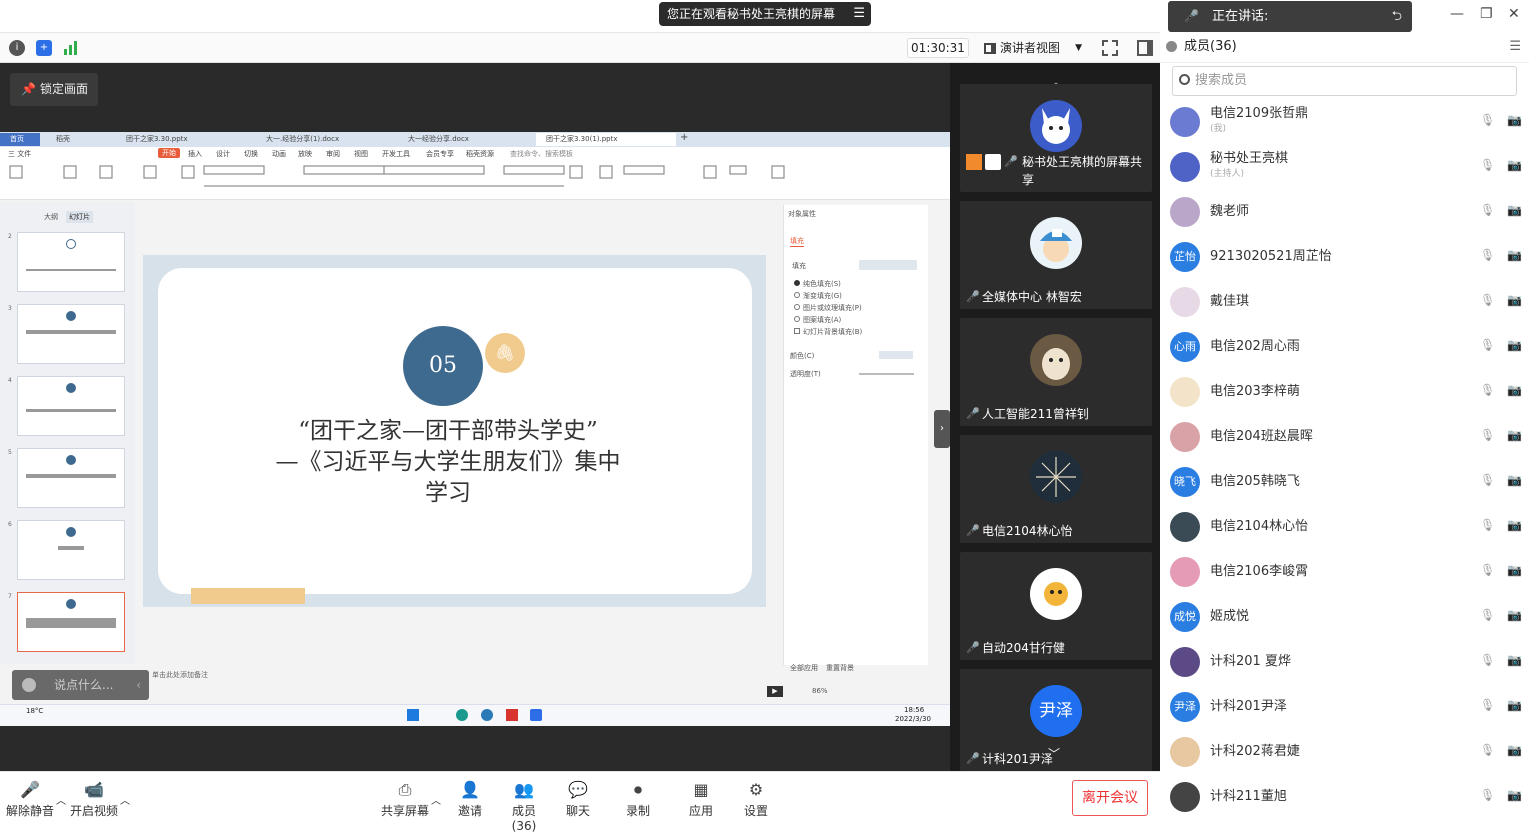 The height and width of the screenshot is (833, 1529). I want to click on tab-file-3: 大一经验分享.docx, so click(463, 139).